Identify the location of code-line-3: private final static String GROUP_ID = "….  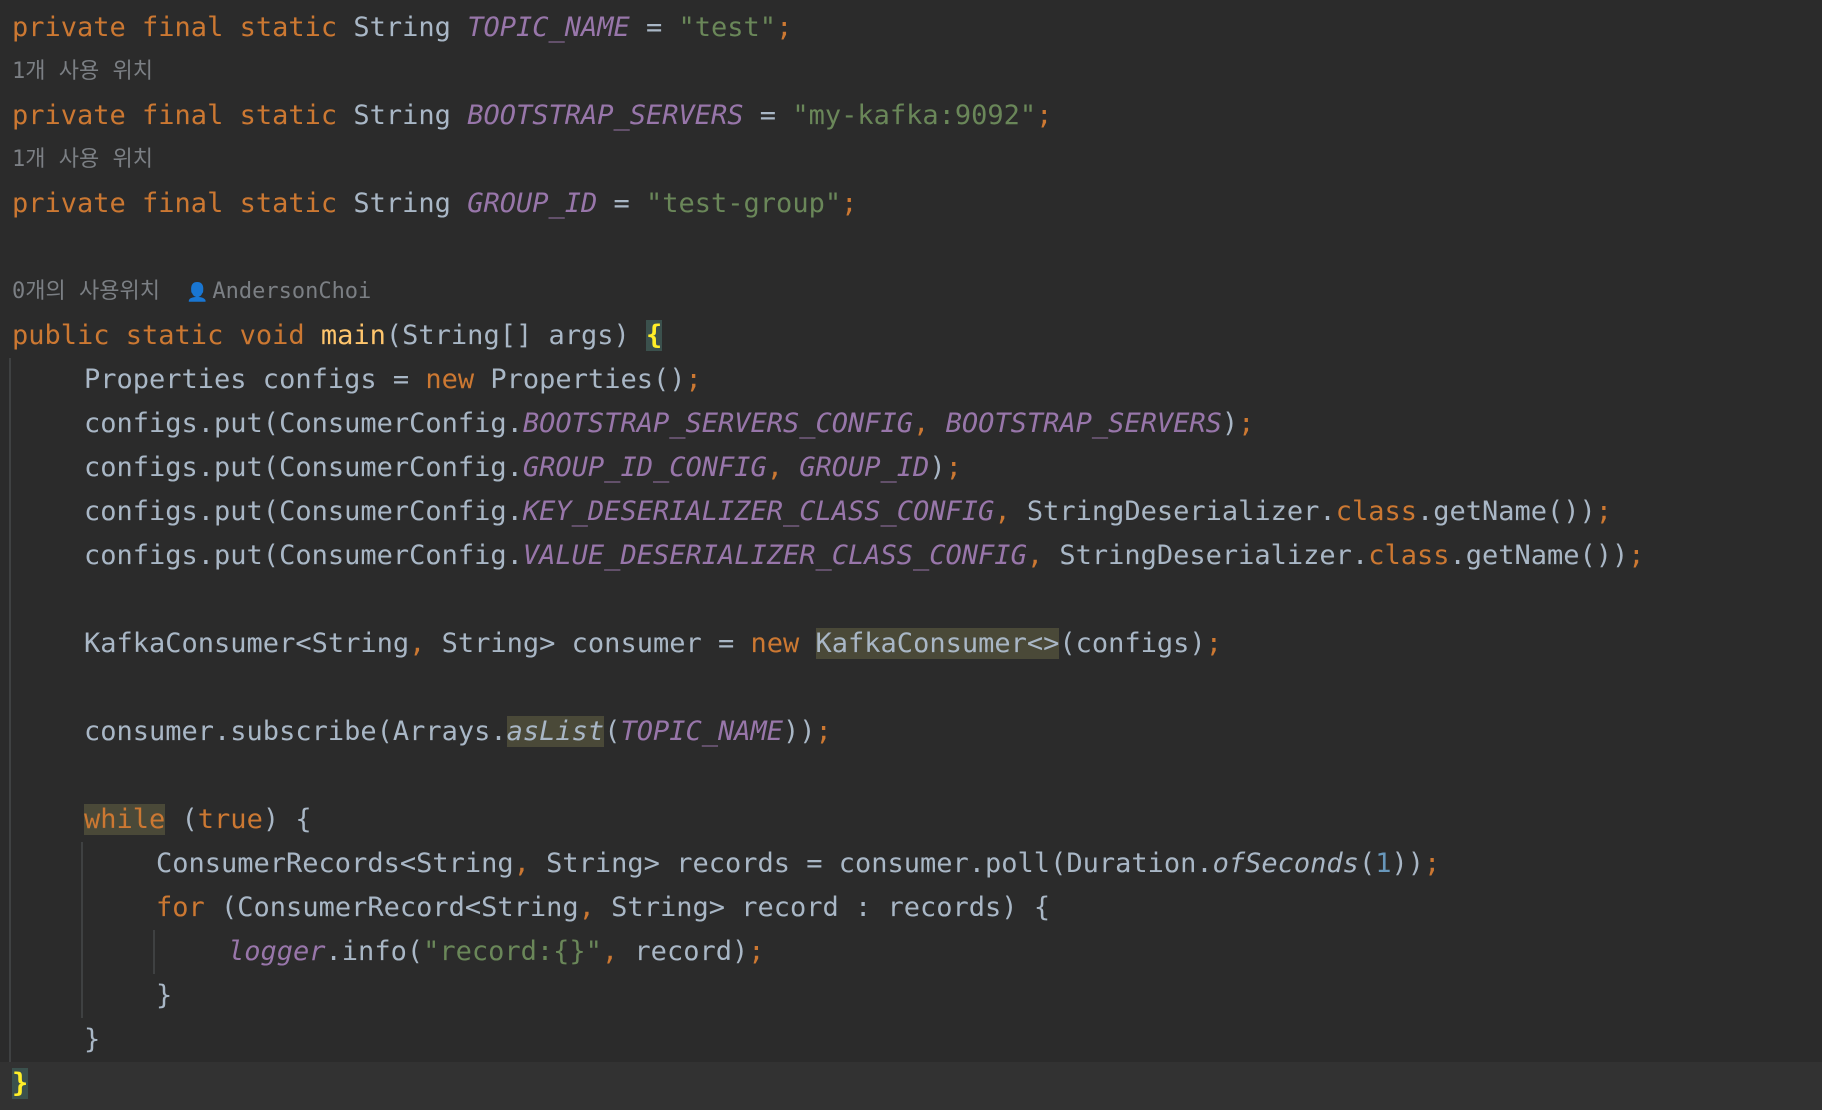
(911, 204).